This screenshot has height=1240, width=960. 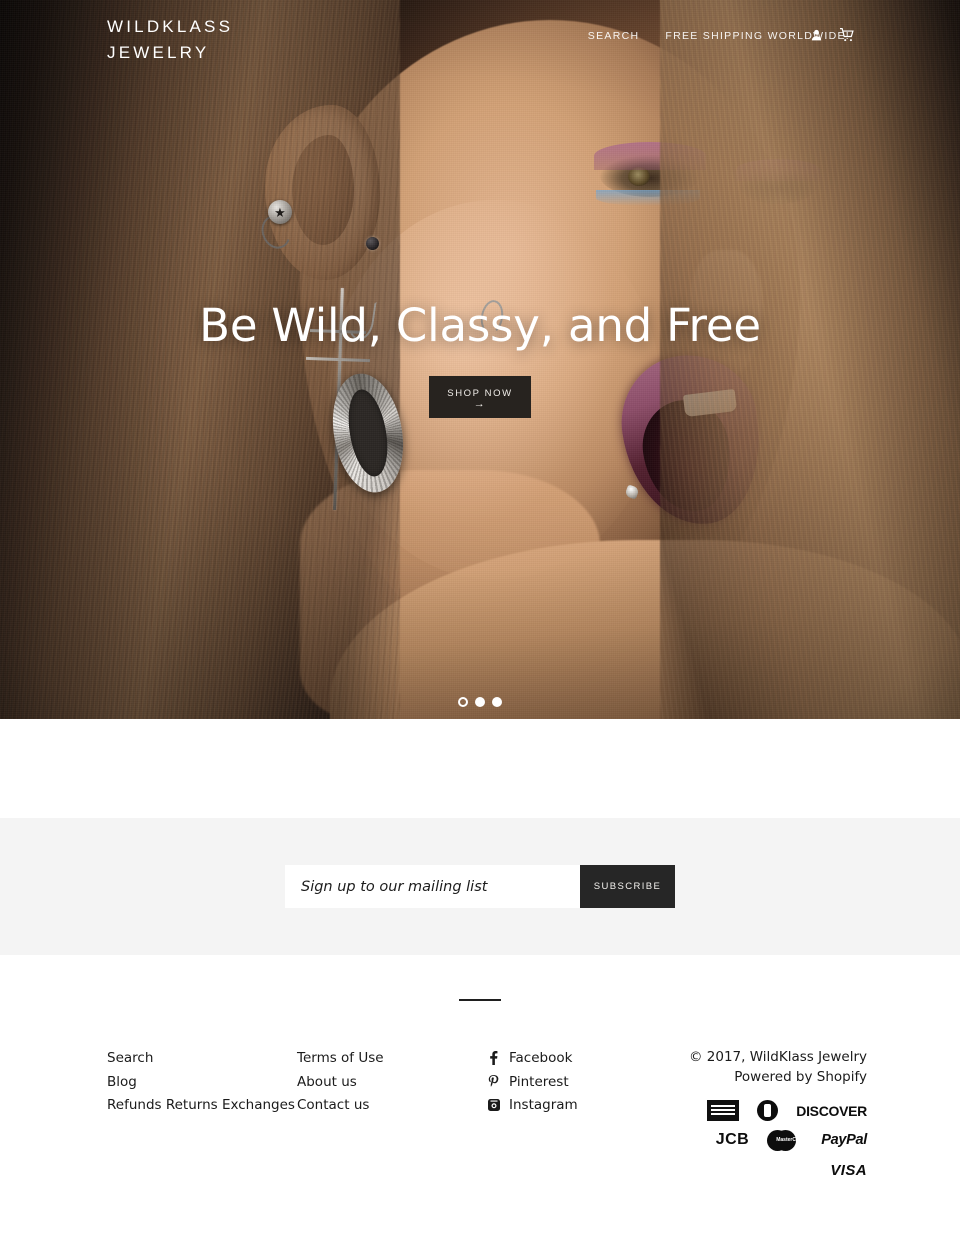 I want to click on payment-icon-amex, so click(x=723, y=1110).